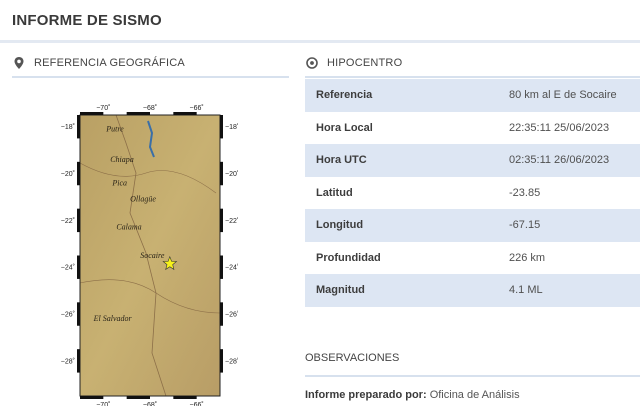 The height and width of the screenshot is (419, 640). I want to click on lat-tick-label-right: −26˚, so click(231, 315).